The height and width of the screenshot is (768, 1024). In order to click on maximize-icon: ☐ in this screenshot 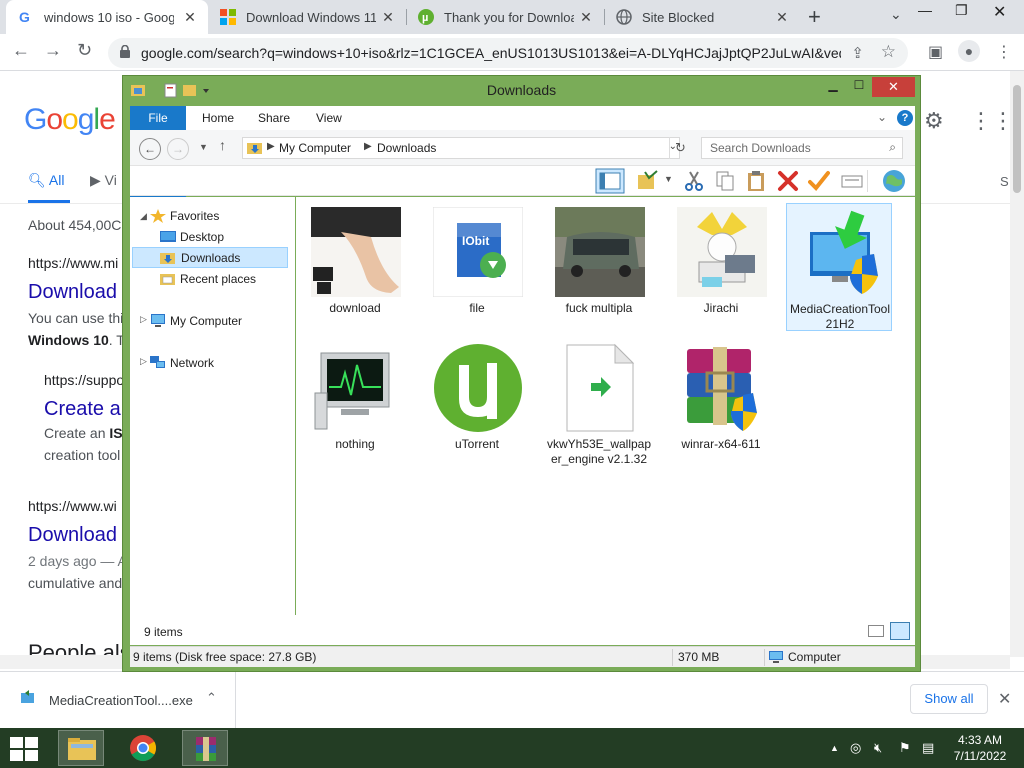, I will do `click(859, 88)`.